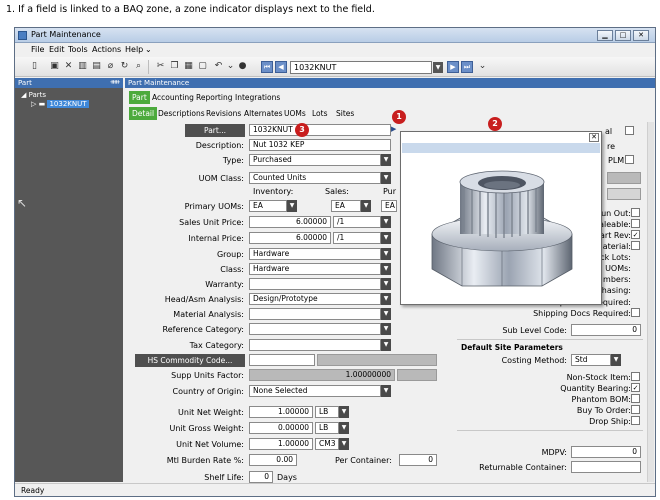 This screenshot has width=660, height=500. Describe the element at coordinates (320, 145) in the screenshot. I see `description-field: Nut 1032 KEP` at that location.